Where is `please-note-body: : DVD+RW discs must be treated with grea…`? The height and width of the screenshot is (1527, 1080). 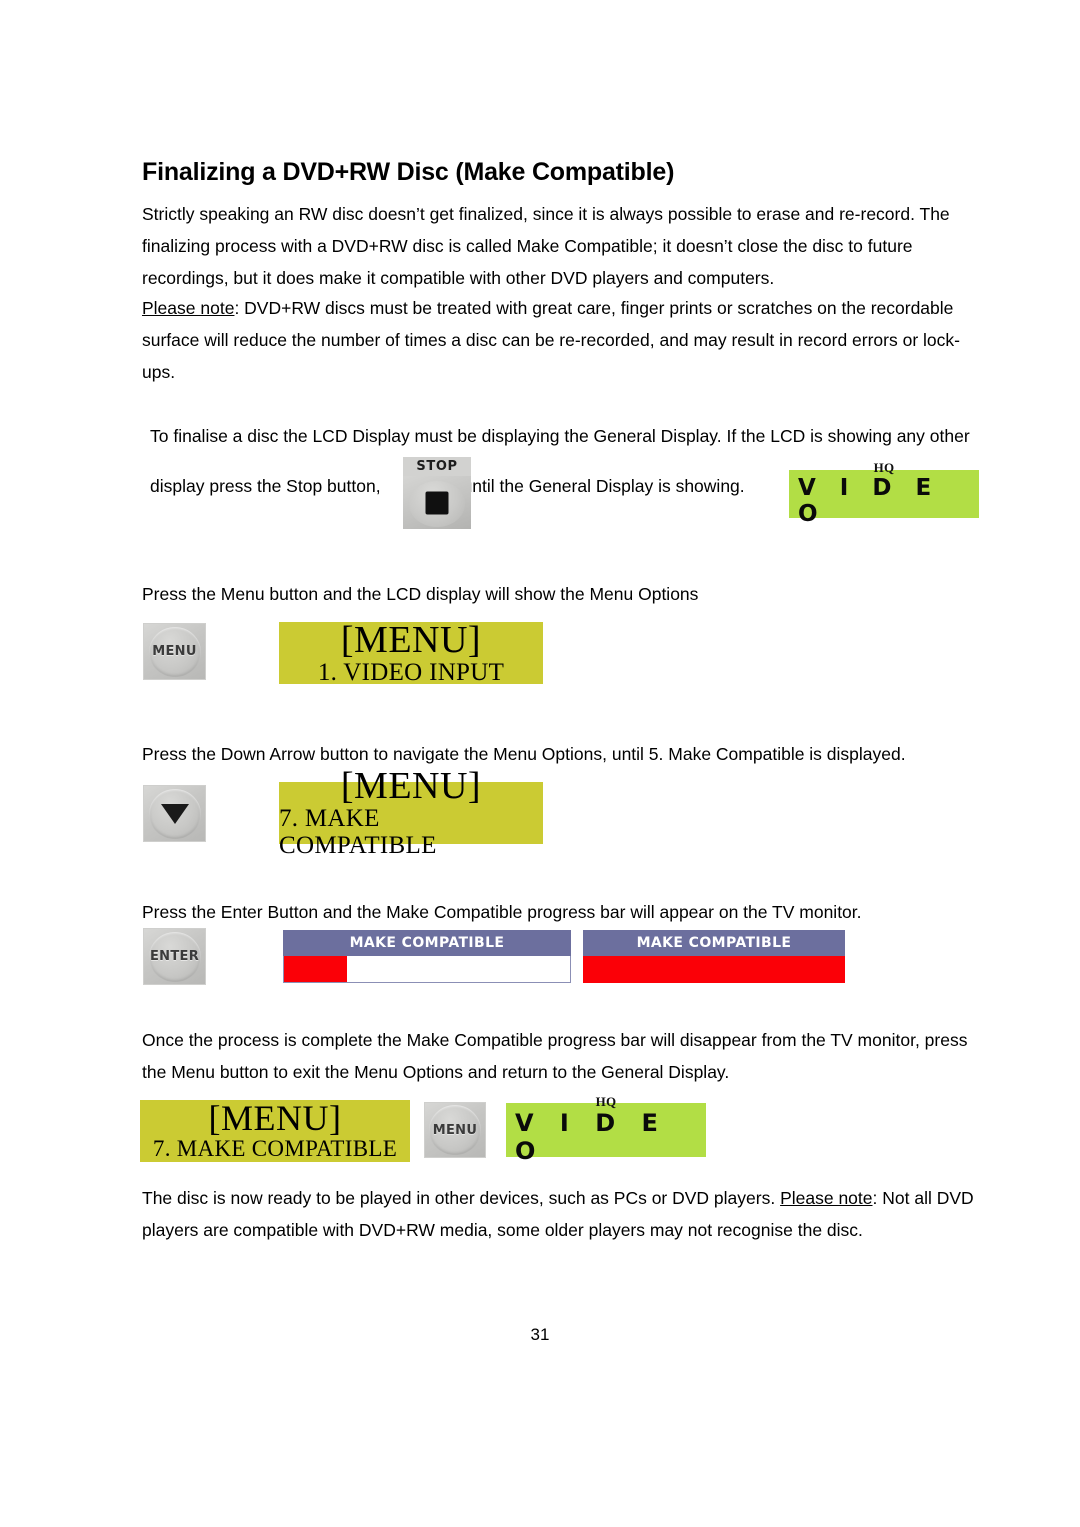
please-note-body: : DVD+RW discs must be treated with grea… is located at coordinates (551, 340).